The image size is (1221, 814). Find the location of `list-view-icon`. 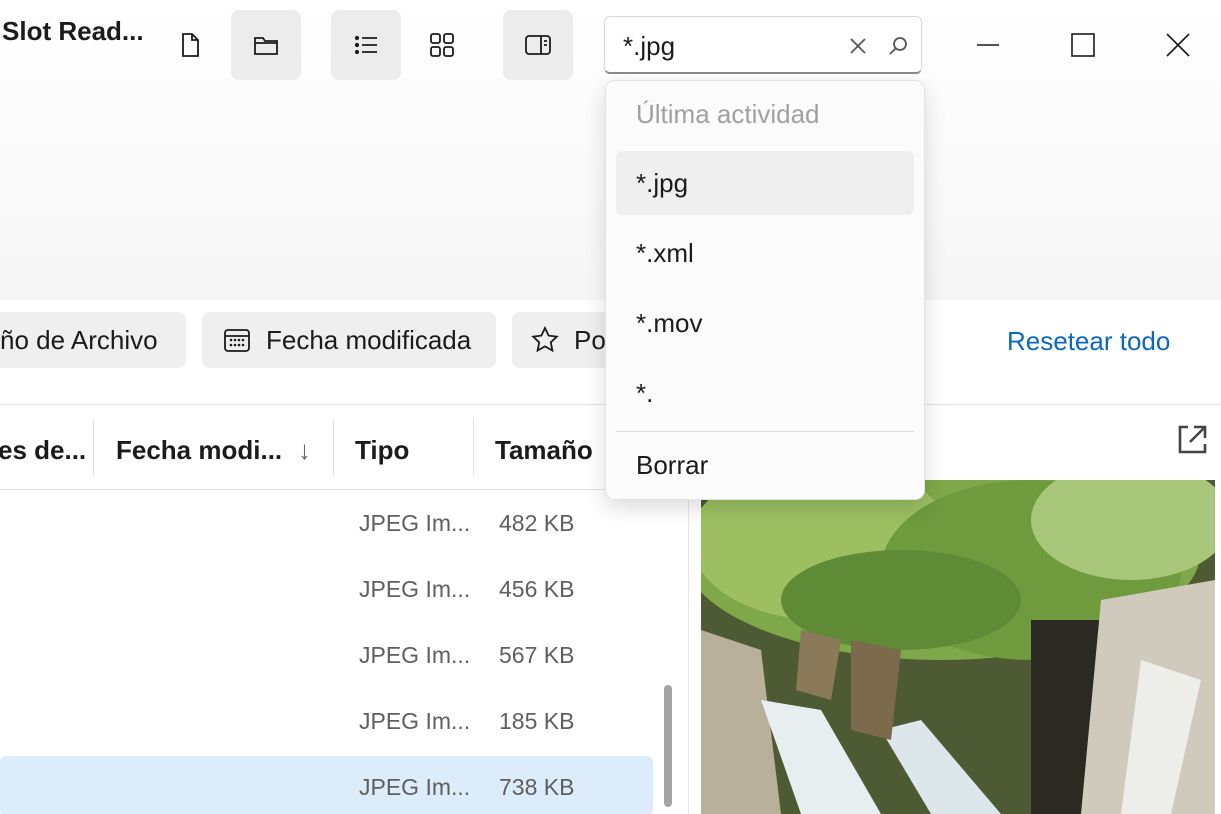

list-view-icon is located at coordinates (365, 45).